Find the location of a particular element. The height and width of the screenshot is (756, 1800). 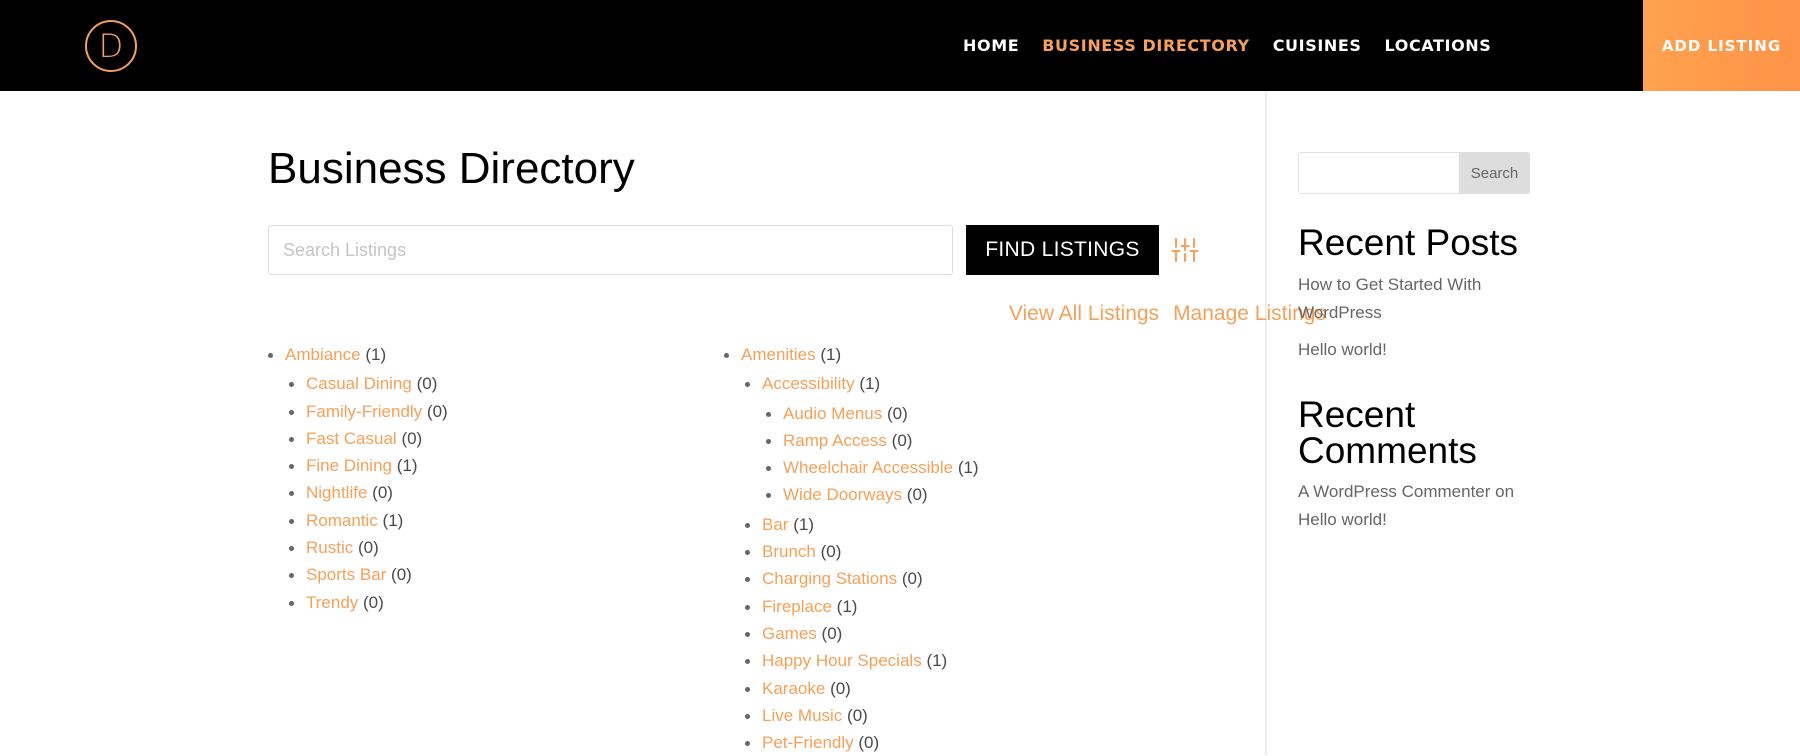

recent-post-link: Hello world! is located at coordinates (1342, 349).